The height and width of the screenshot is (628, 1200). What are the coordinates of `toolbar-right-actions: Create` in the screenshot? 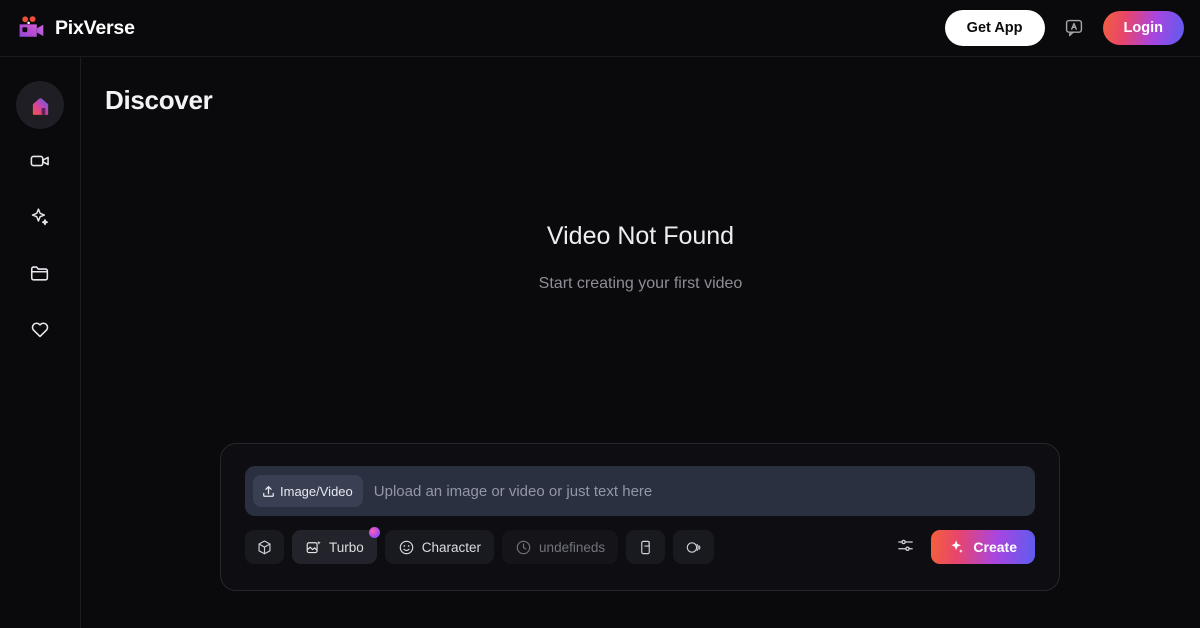 It's located at (964, 547).